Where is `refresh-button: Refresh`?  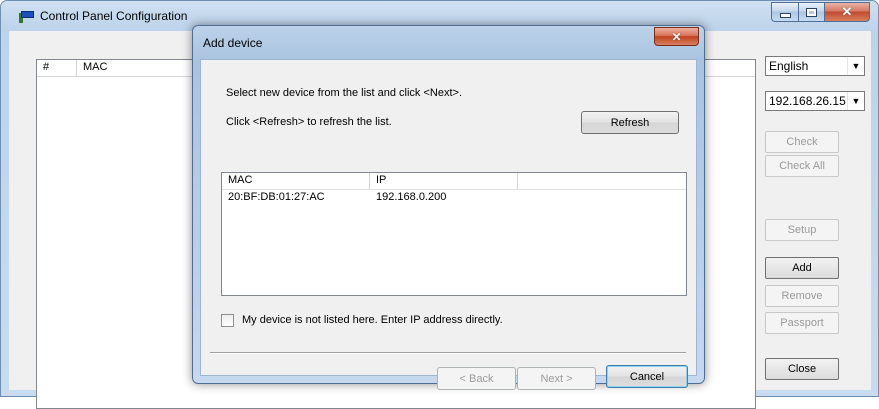
refresh-button: Refresh is located at coordinates (630, 122).